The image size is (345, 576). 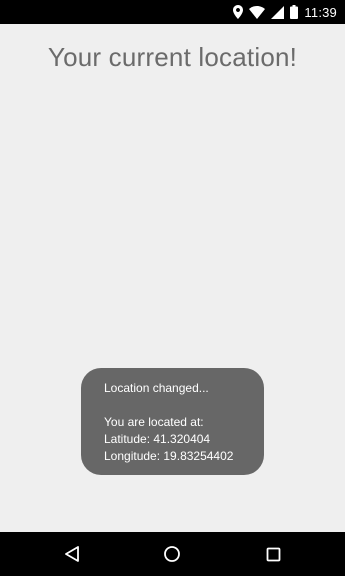 I want to click on recents-icon, so click(x=273, y=554).